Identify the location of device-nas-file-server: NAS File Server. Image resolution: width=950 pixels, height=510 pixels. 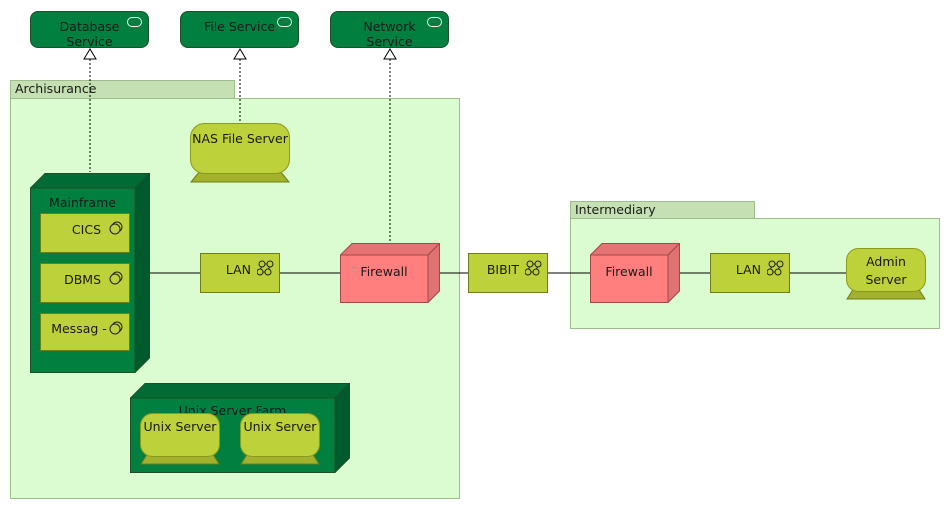
(240, 153).